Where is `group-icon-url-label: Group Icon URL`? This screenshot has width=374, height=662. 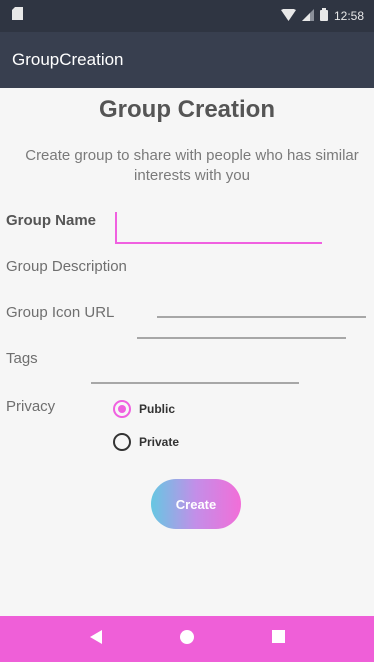 group-icon-url-label: Group Icon URL is located at coordinates (60, 312).